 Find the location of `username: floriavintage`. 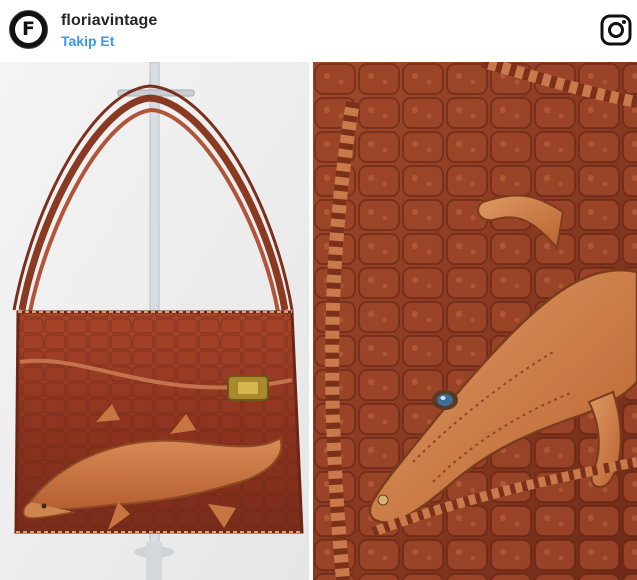

username: floriavintage is located at coordinates (109, 21).